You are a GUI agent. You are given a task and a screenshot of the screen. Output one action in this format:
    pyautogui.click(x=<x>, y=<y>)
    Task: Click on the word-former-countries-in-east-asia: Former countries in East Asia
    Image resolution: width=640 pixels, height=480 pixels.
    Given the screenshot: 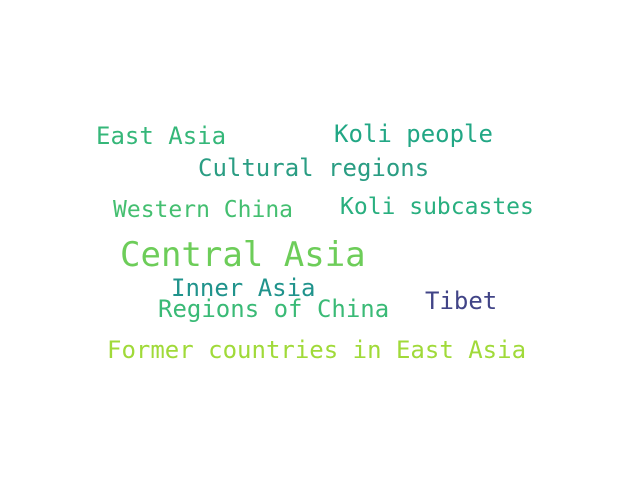 What is the action you would take?
    pyautogui.click(x=317, y=350)
    